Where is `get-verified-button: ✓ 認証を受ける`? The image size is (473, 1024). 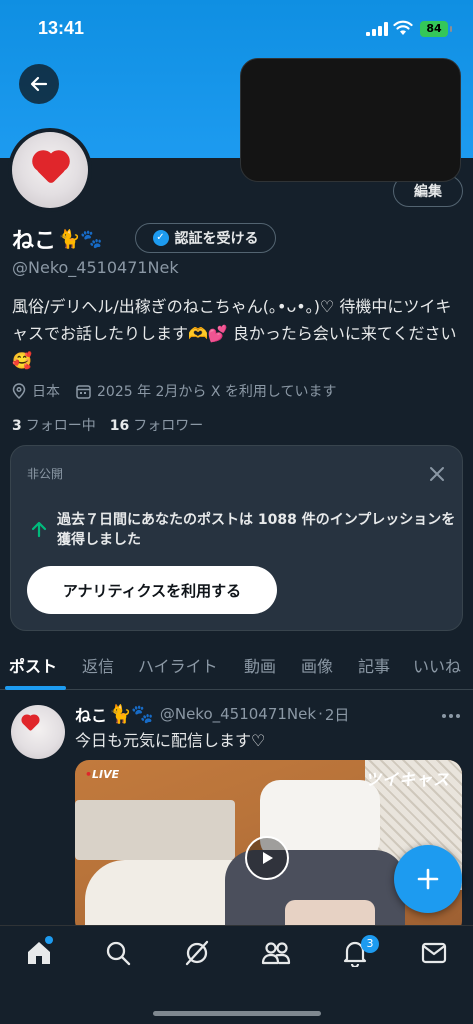 get-verified-button: ✓ 認証を受ける is located at coordinates (205, 238).